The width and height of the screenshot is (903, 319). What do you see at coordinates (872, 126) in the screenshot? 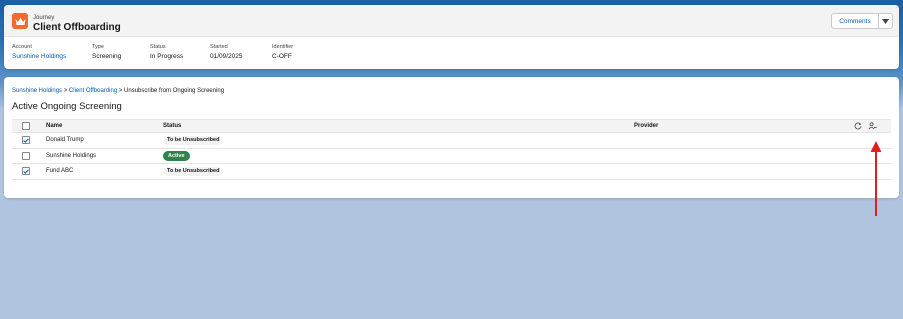
I see `user-remove-icon` at bounding box center [872, 126].